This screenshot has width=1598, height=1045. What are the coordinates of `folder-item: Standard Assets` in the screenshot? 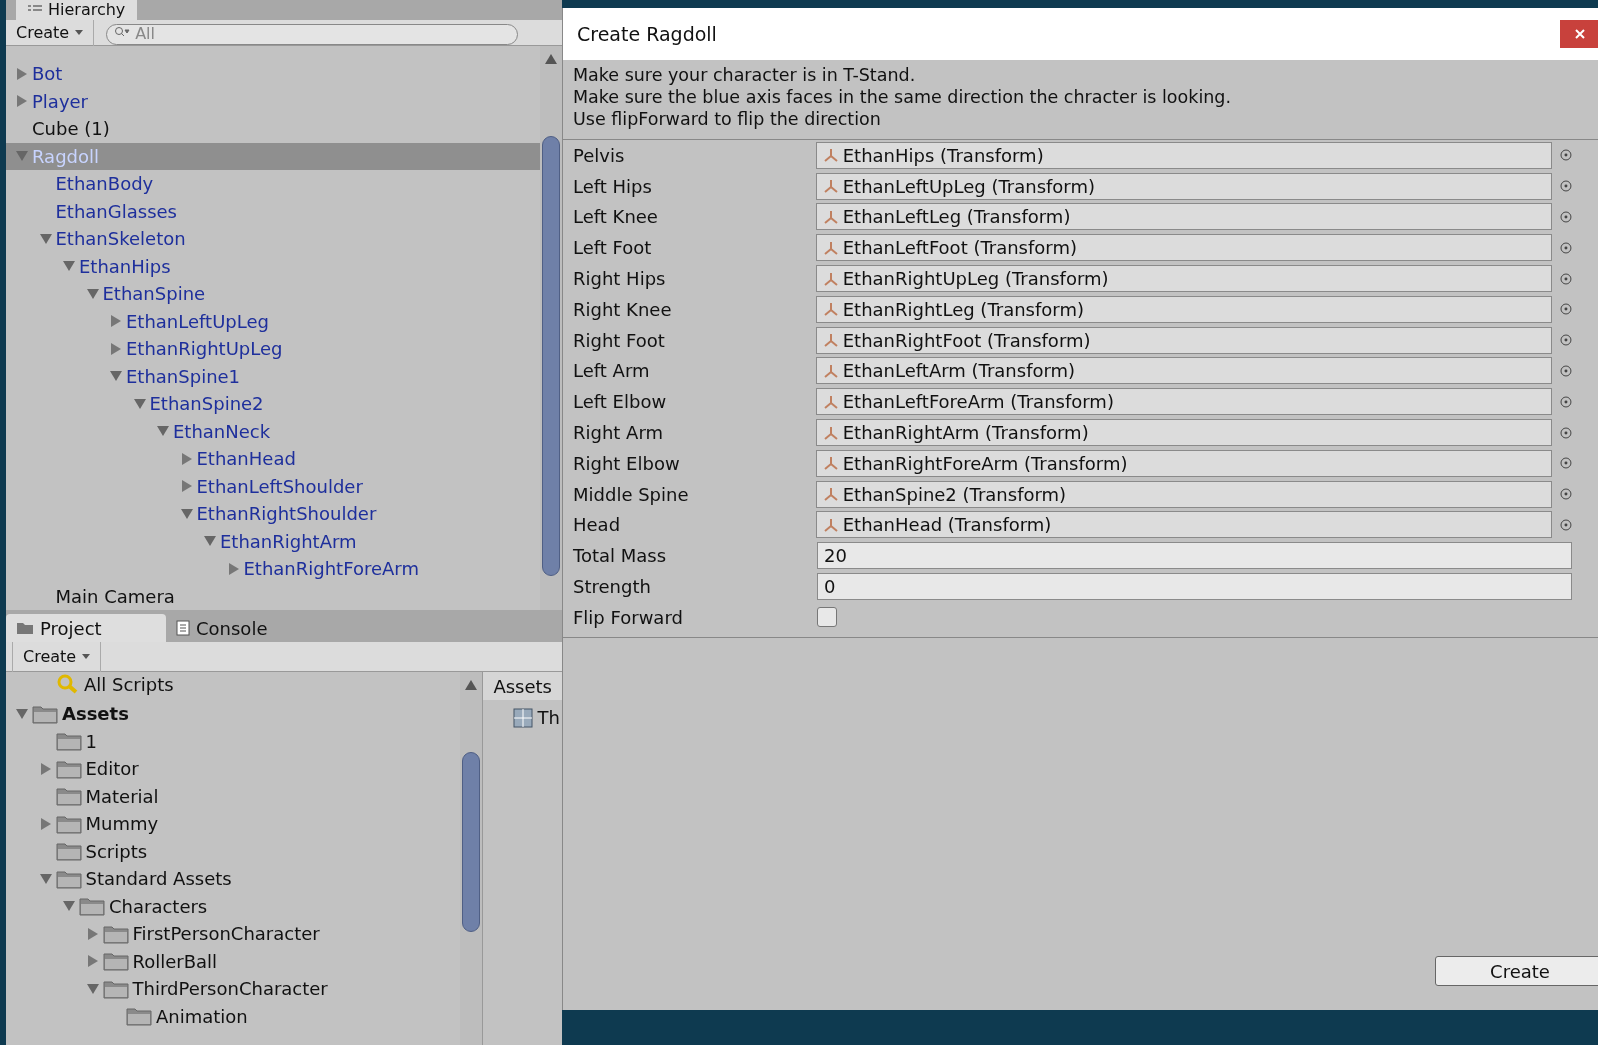 It's located at (233, 879).